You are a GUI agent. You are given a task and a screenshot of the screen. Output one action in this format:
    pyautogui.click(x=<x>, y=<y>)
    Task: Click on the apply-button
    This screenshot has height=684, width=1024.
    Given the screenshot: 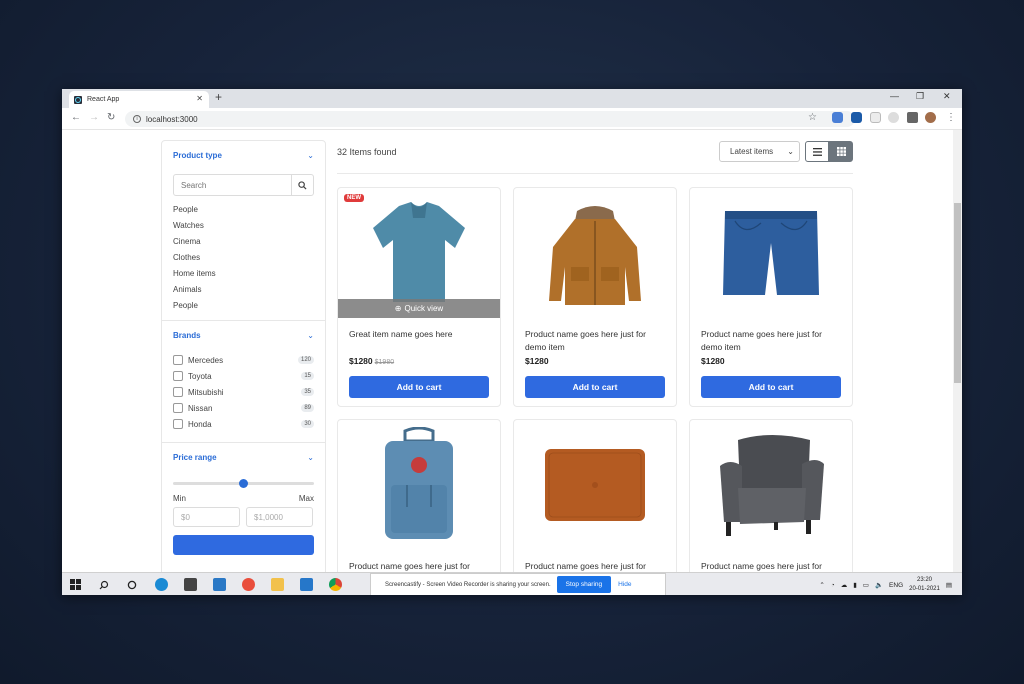 What is the action you would take?
    pyautogui.click(x=243, y=545)
    